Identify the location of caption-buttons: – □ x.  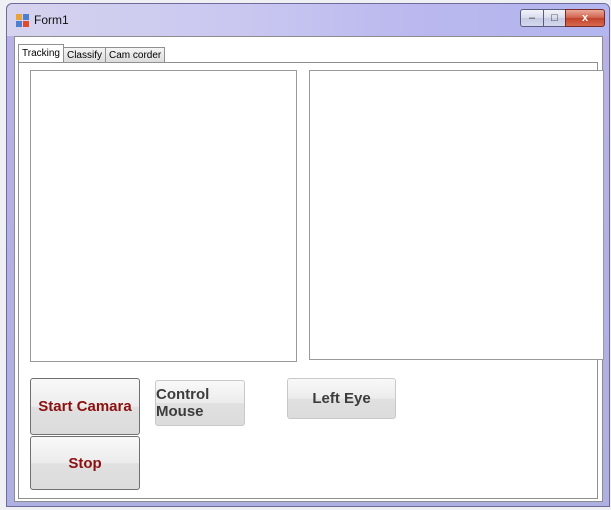
(562, 18).